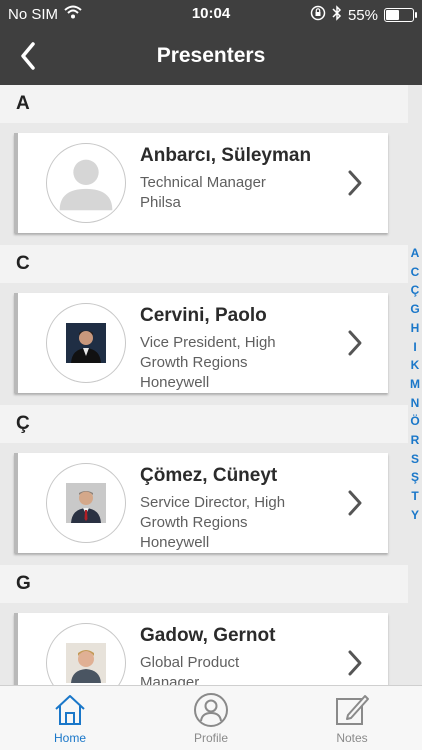  Describe the element at coordinates (211, 710) in the screenshot. I see `profile-icon` at that location.